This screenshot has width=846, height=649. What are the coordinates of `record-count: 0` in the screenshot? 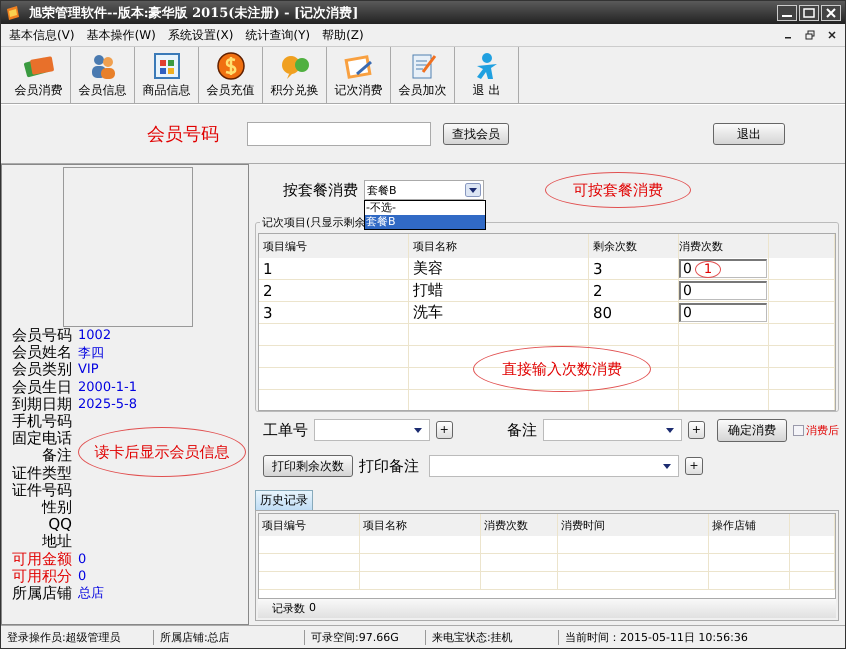 It's located at (312, 608).